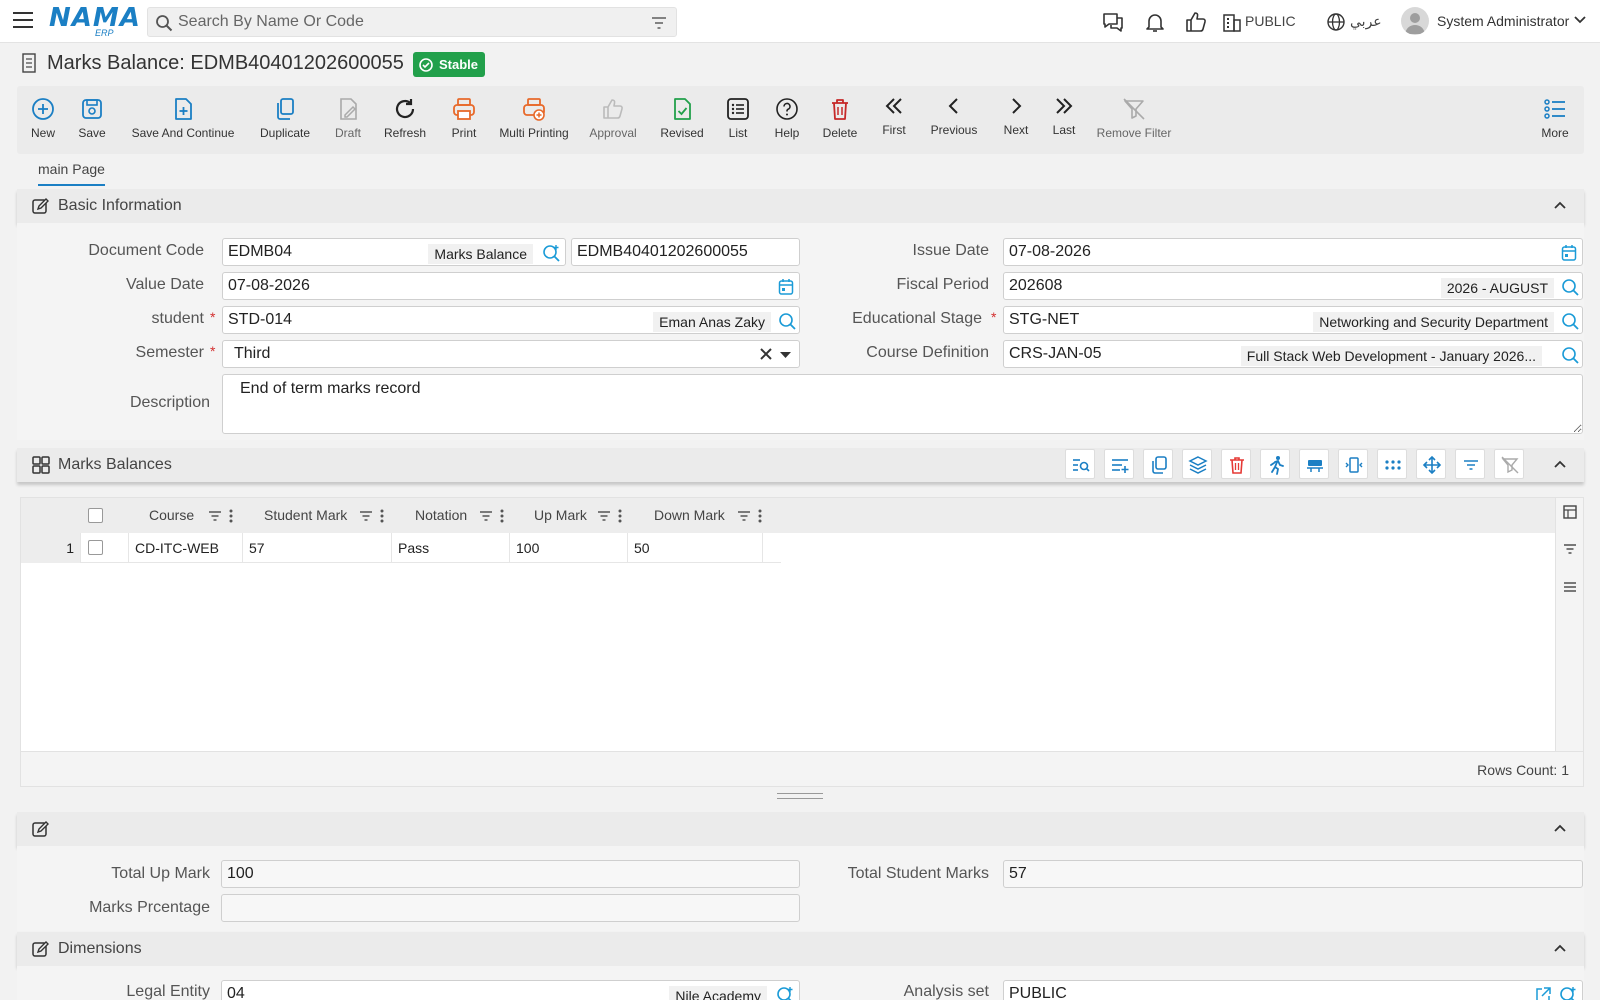 The height and width of the screenshot is (1000, 1600). What do you see at coordinates (511, 320) in the screenshot?
I see `student-field: STD-014 Eman Anas Zaky` at bounding box center [511, 320].